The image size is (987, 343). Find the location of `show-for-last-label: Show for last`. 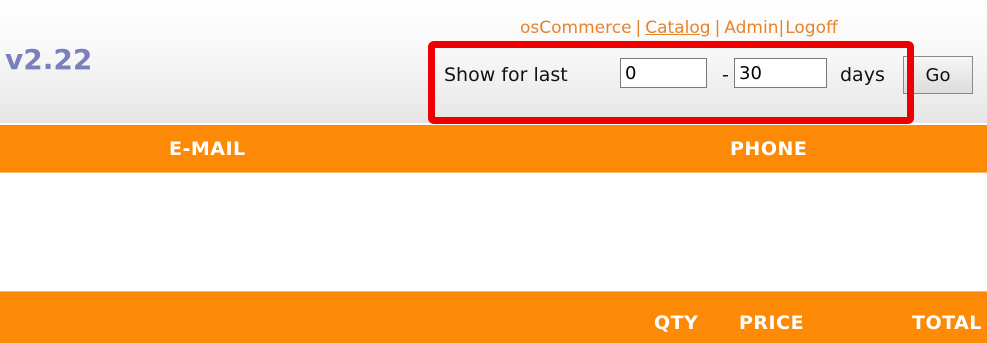

show-for-last-label: Show for last is located at coordinates (506, 75).